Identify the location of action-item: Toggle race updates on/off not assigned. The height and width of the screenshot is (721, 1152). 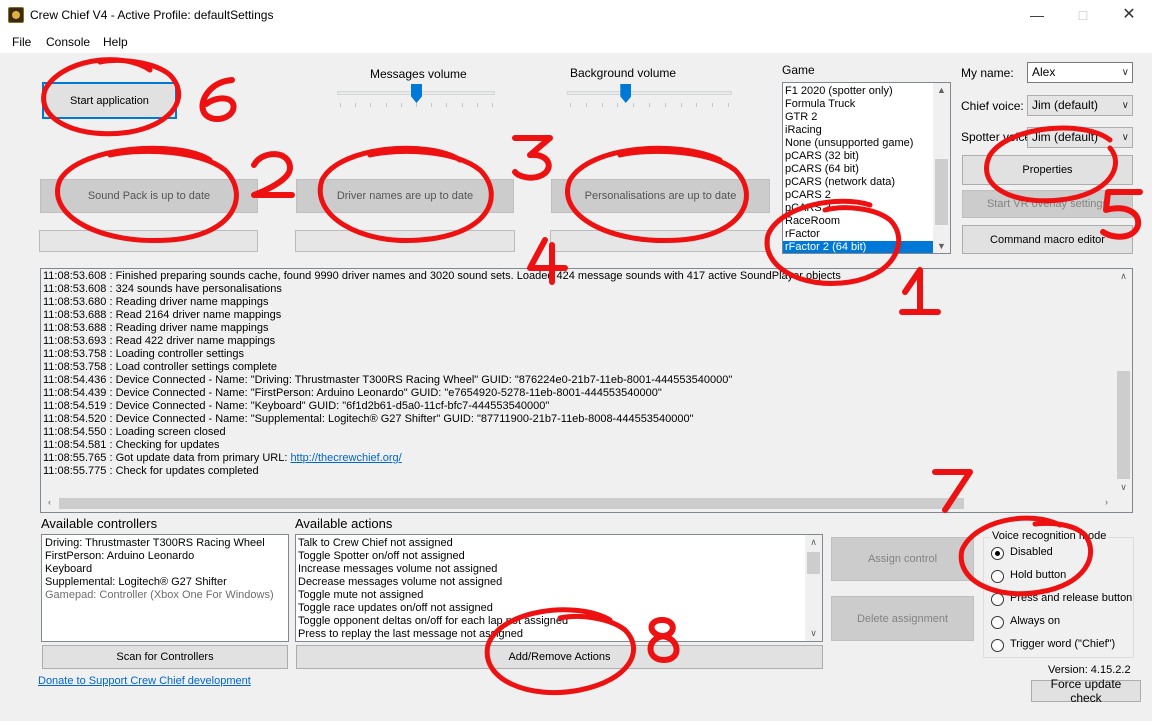
(559, 608).